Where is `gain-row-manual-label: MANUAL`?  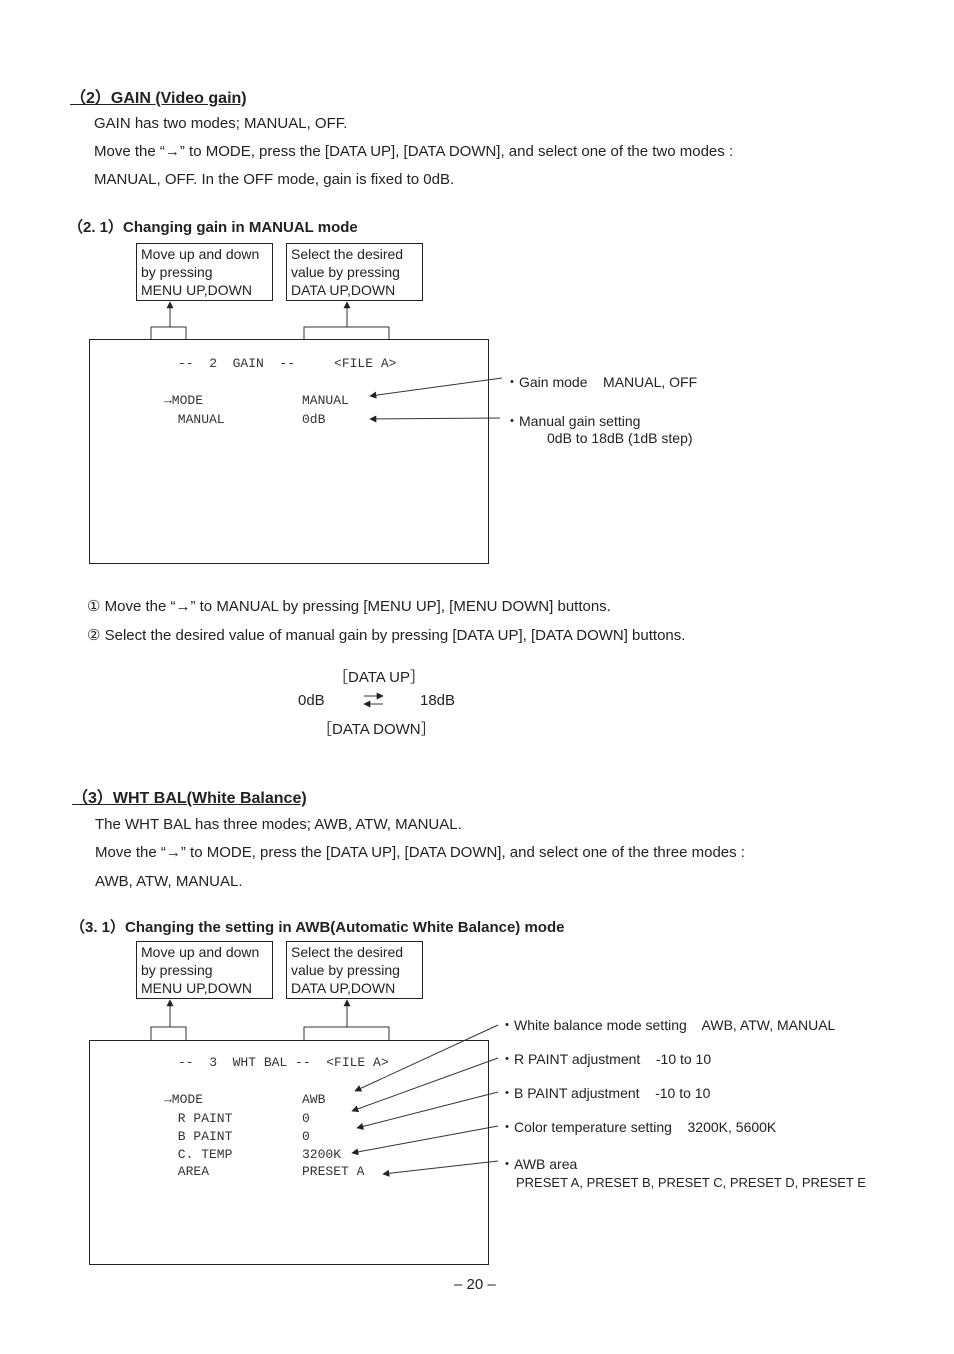
gain-row-manual-label: MANUAL is located at coordinates (197, 419).